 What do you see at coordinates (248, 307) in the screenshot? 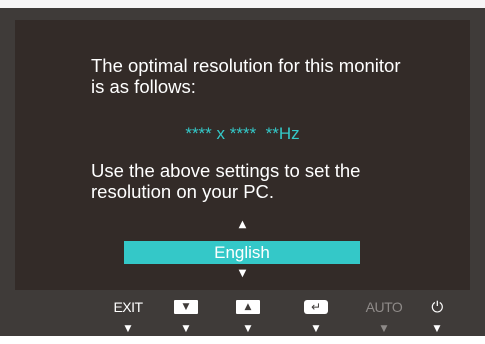
I see `up-arrow-icon: ▲` at bounding box center [248, 307].